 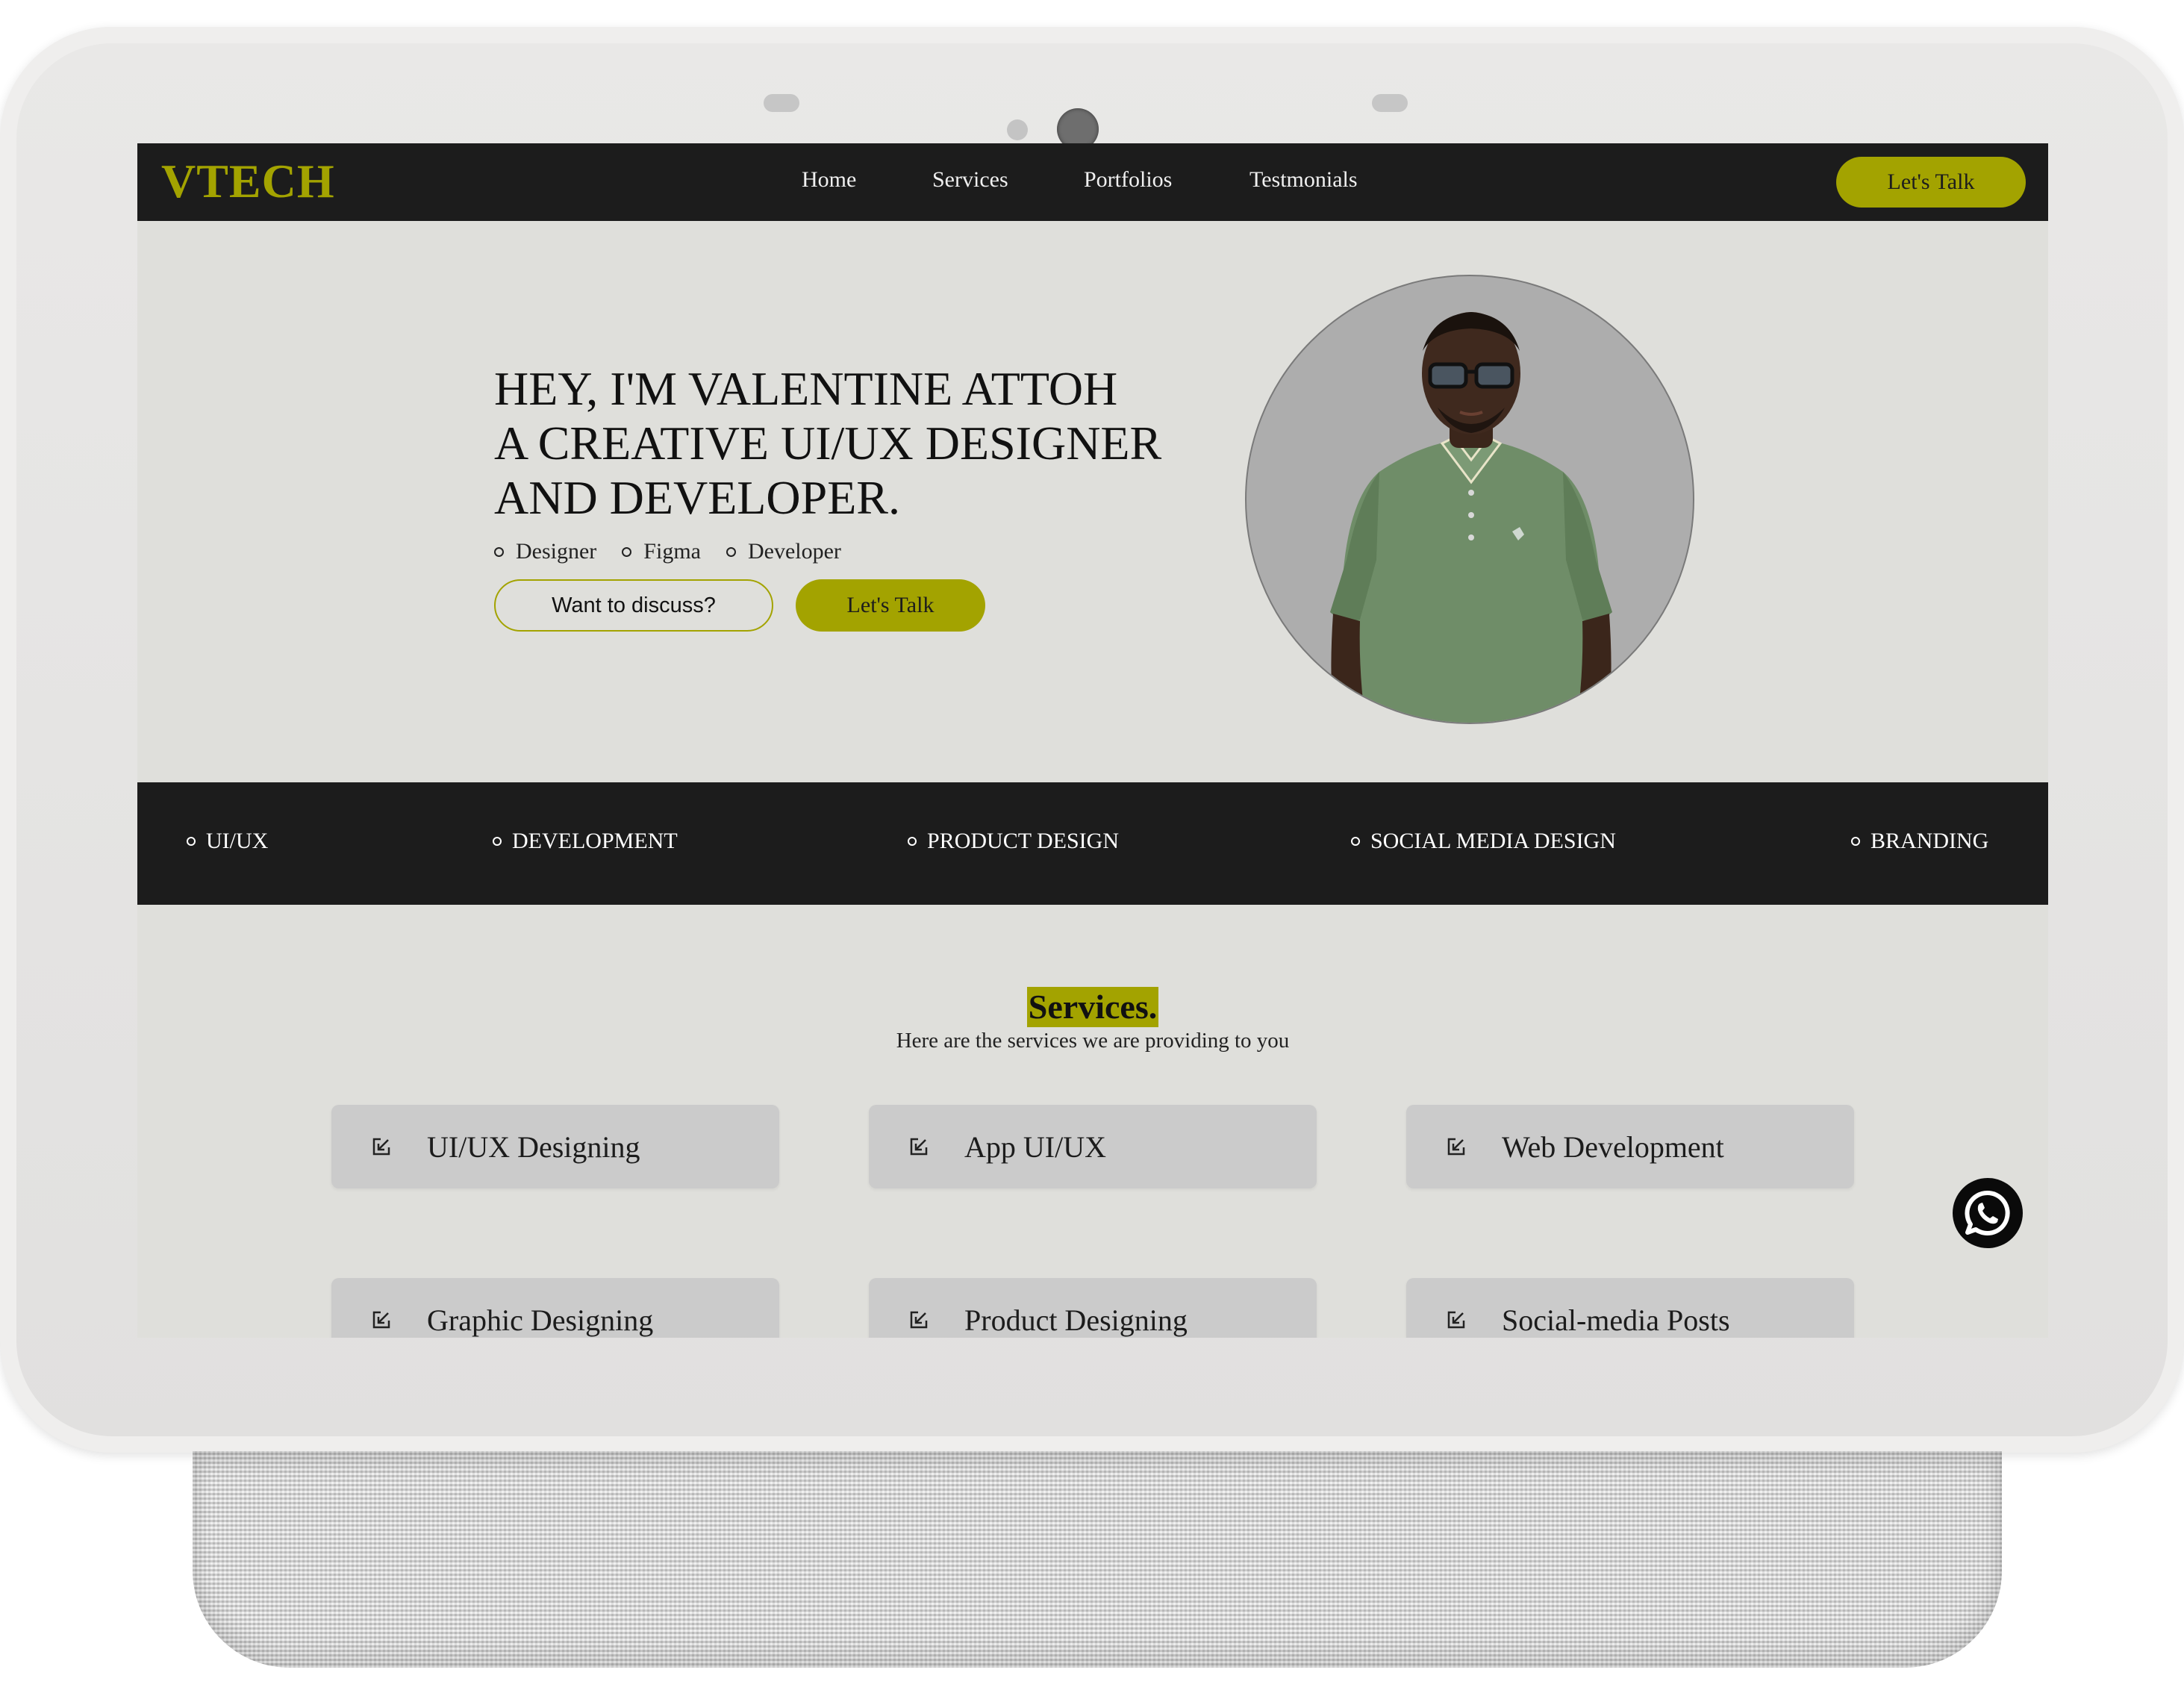 I want to click on service-card-social-media-posts: Social-media Posts, so click(x=1630, y=1308).